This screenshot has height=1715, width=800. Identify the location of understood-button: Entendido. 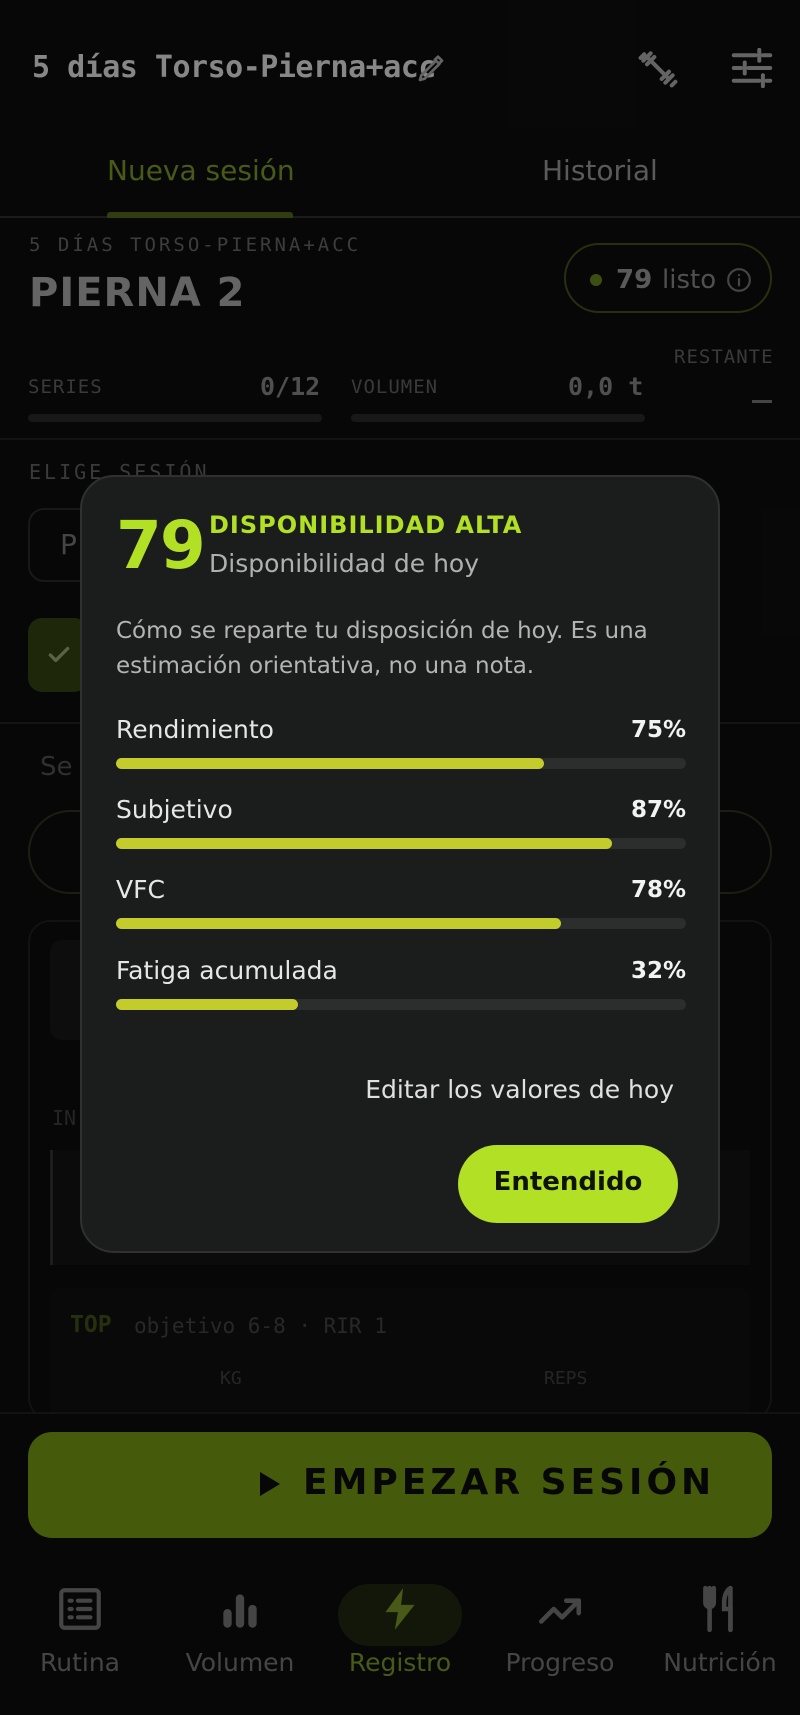
(568, 1184).